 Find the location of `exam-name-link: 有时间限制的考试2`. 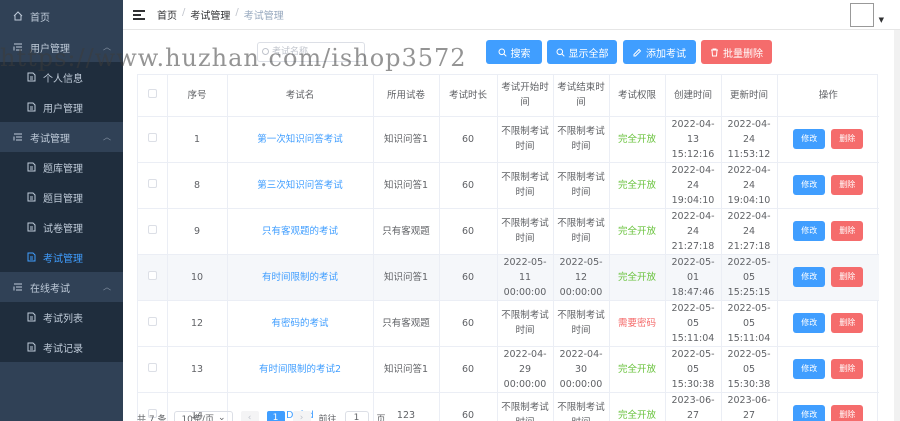

exam-name-link: 有时间限制的考试2 is located at coordinates (300, 369).